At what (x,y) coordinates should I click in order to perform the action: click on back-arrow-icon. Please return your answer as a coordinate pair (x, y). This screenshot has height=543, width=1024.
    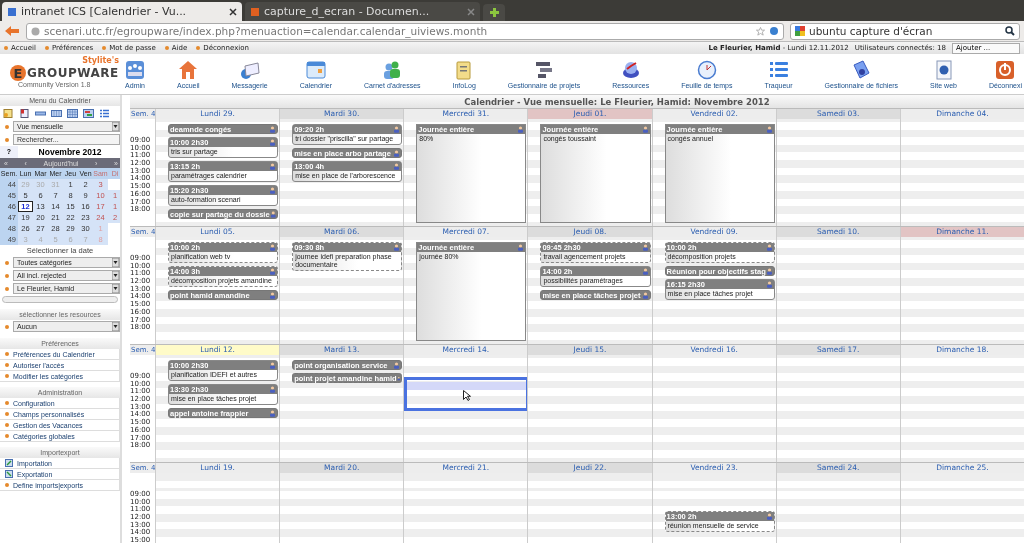
    Looking at the image, I should click on (12, 31).